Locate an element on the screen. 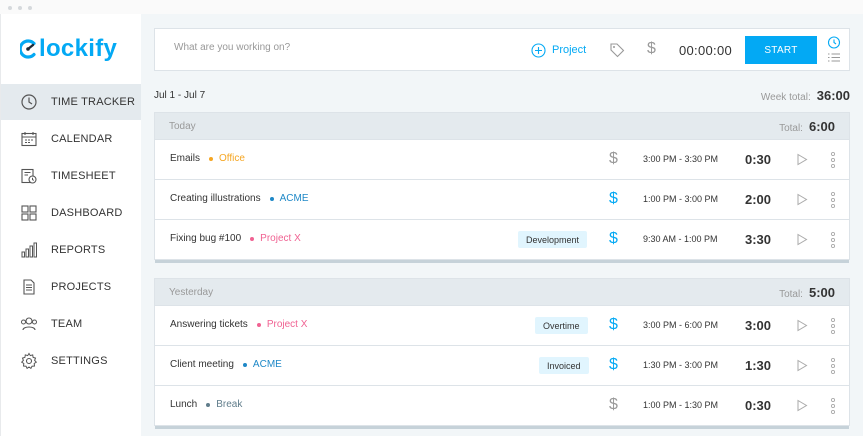 This screenshot has height=440, width=863. sidebar-item-reports: REPORTS is located at coordinates (71, 250).